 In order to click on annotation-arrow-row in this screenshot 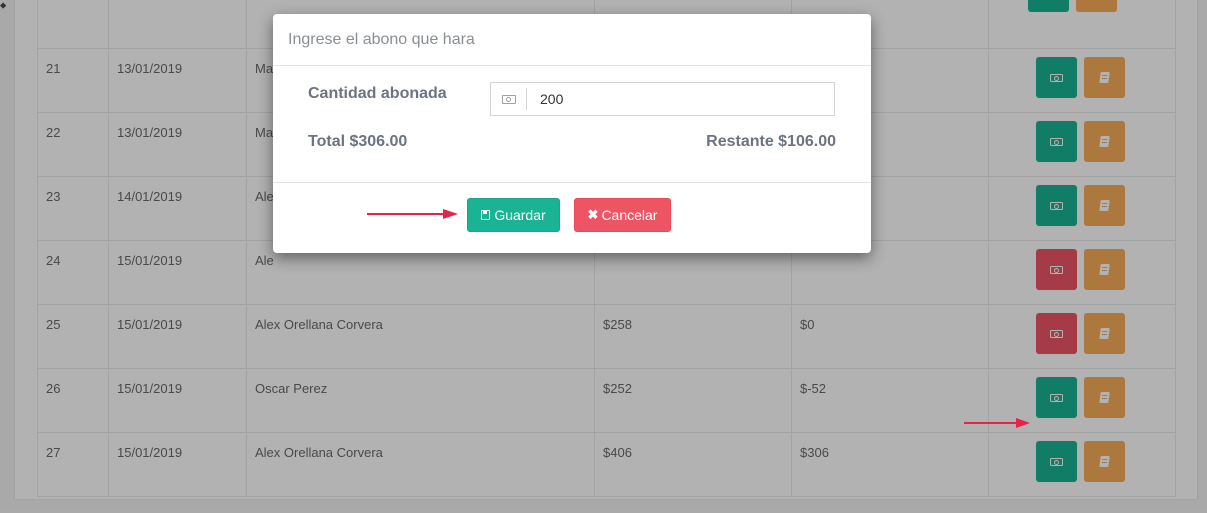, I will do `click(997, 423)`.